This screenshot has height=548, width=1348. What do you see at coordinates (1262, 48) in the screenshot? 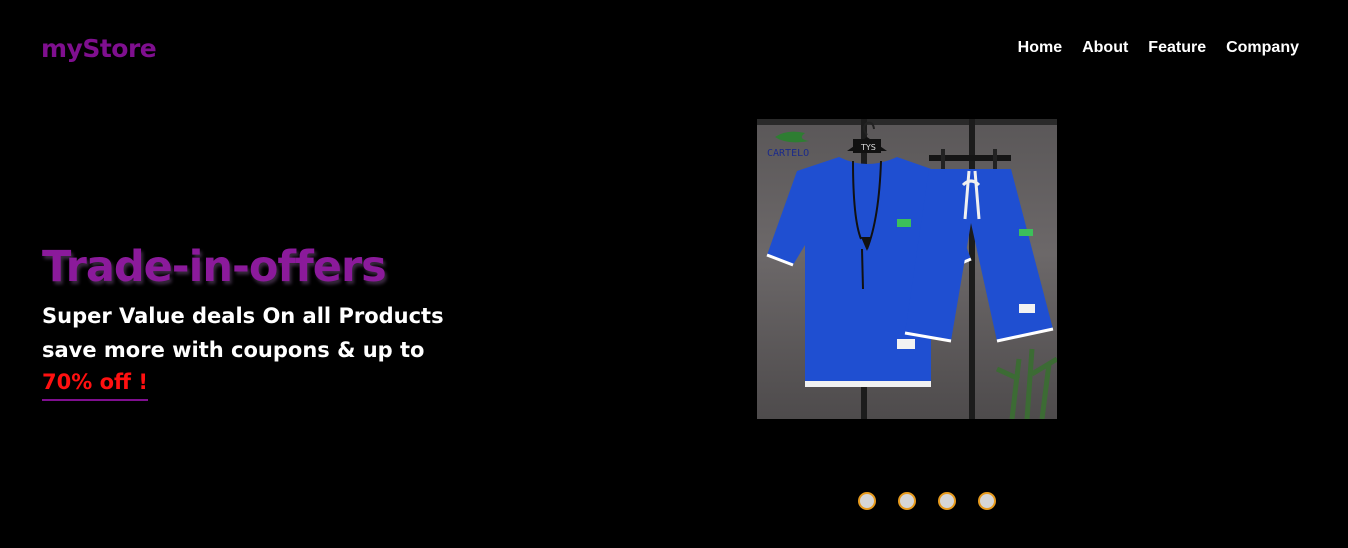
I see `nav-company: Company` at bounding box center [1262, 48].